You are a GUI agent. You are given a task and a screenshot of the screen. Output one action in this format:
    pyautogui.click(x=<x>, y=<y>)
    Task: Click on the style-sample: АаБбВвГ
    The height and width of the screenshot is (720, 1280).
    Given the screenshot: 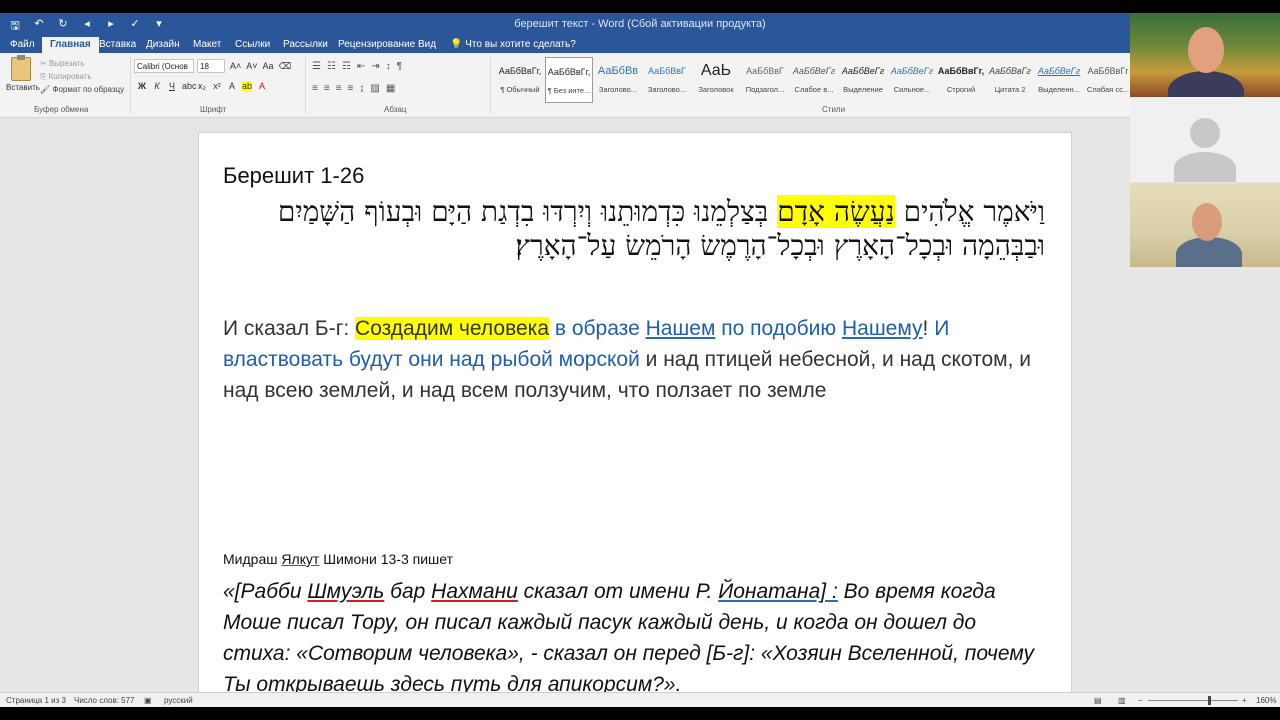 What is the action you would take?
    pyautogui.click(x=667, y=71)
    